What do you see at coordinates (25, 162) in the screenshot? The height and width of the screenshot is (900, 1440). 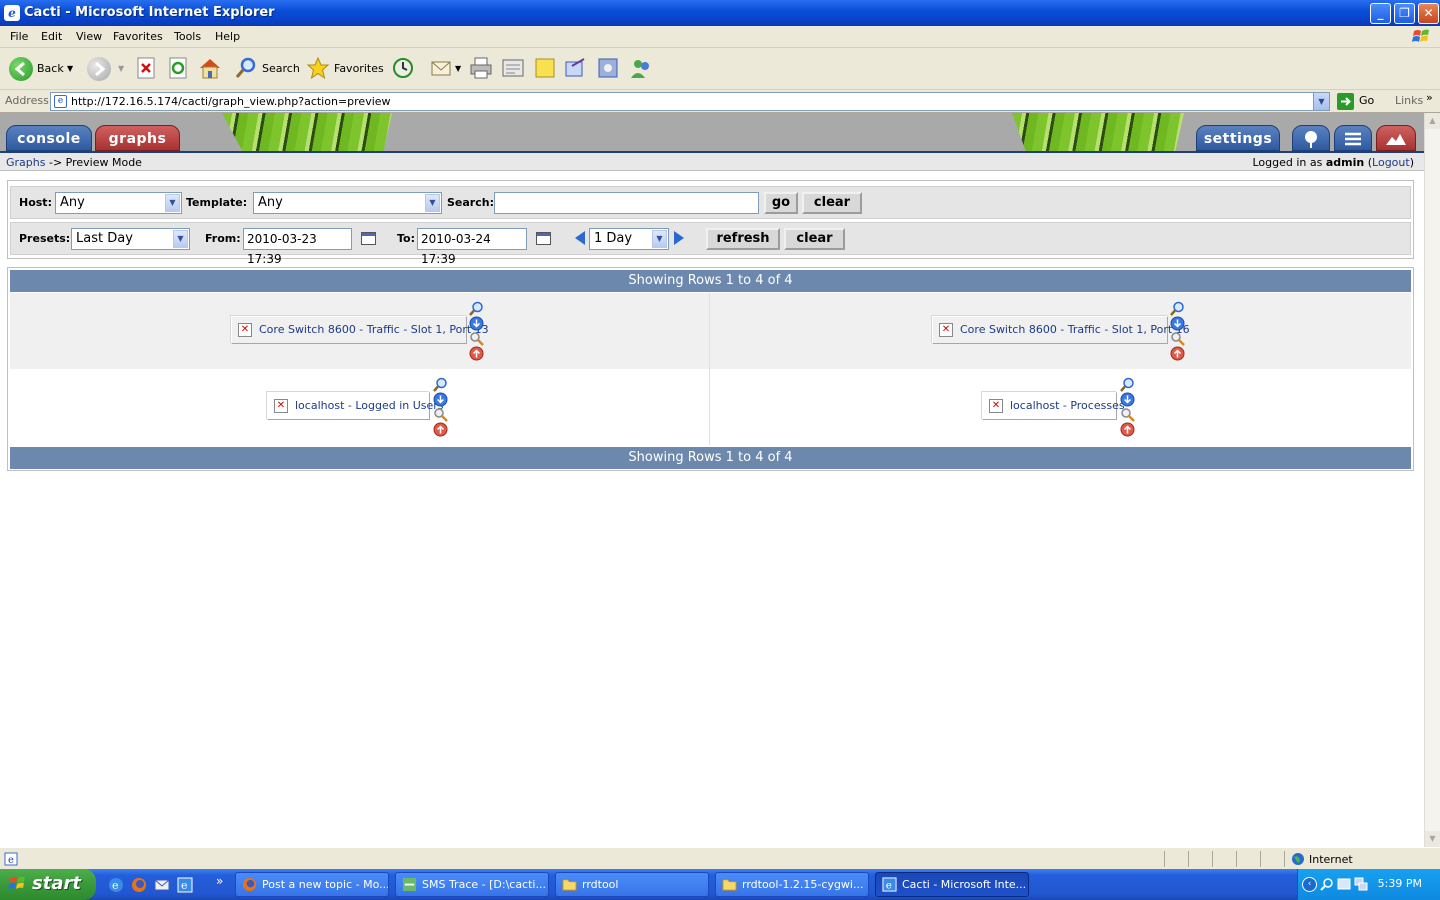 I see `breadcrumb-graphs-link: Graphs` at bounding box center [25, 162].